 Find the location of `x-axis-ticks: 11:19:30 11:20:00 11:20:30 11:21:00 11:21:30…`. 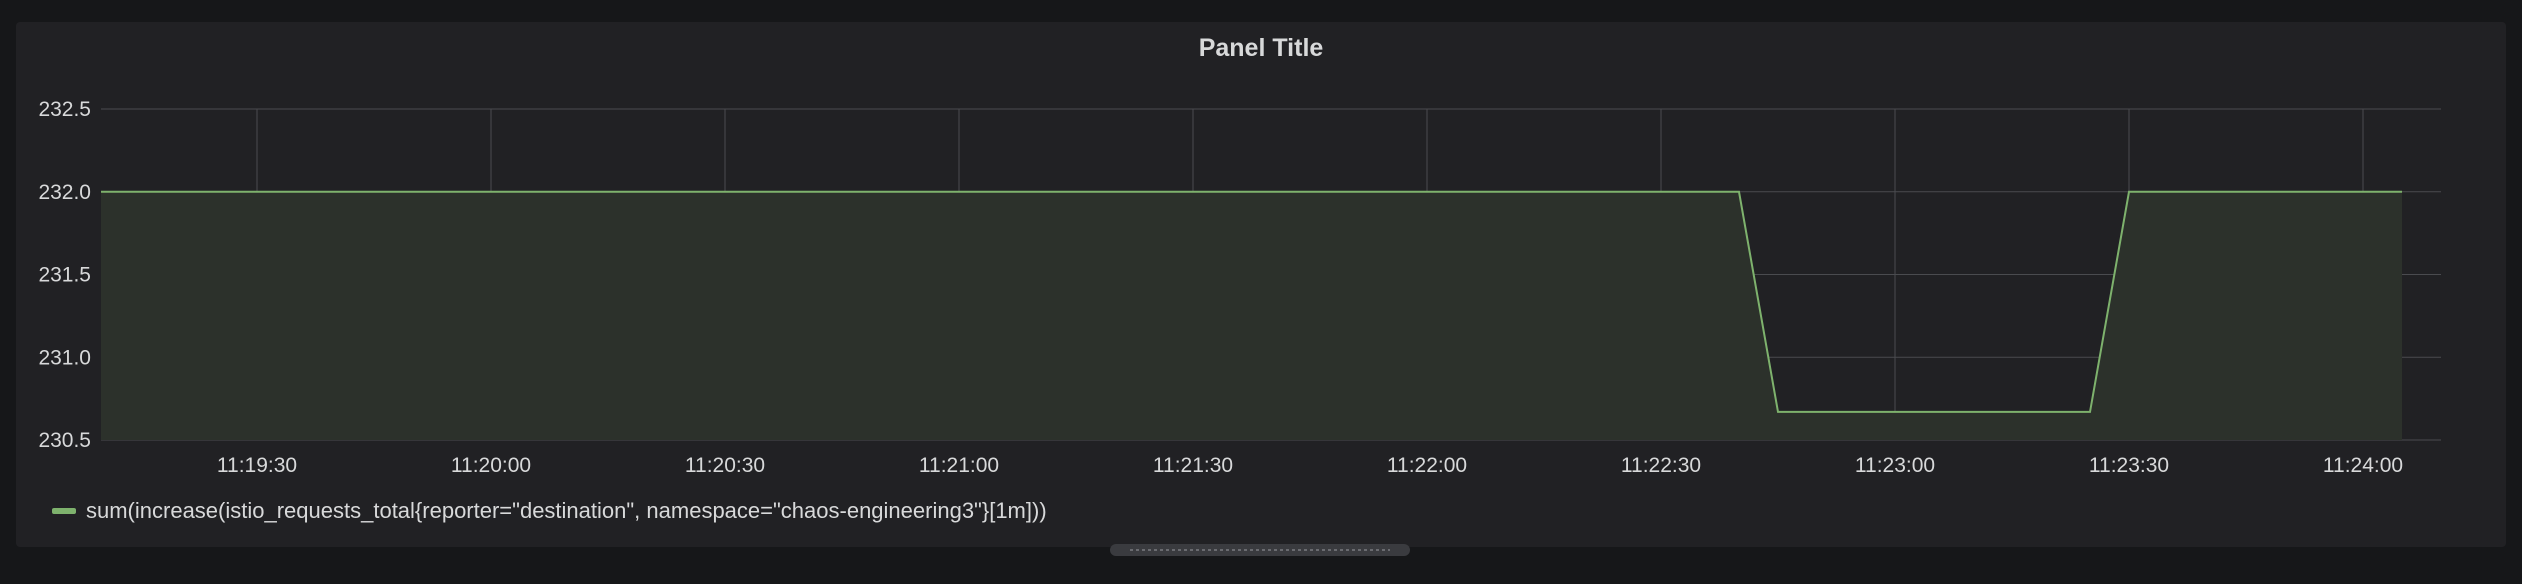

x-axis-ticks: 11:19:30 11:20:00 11:20:30 11:21:00 11:21:30… is located at coordinates (1310, 465).